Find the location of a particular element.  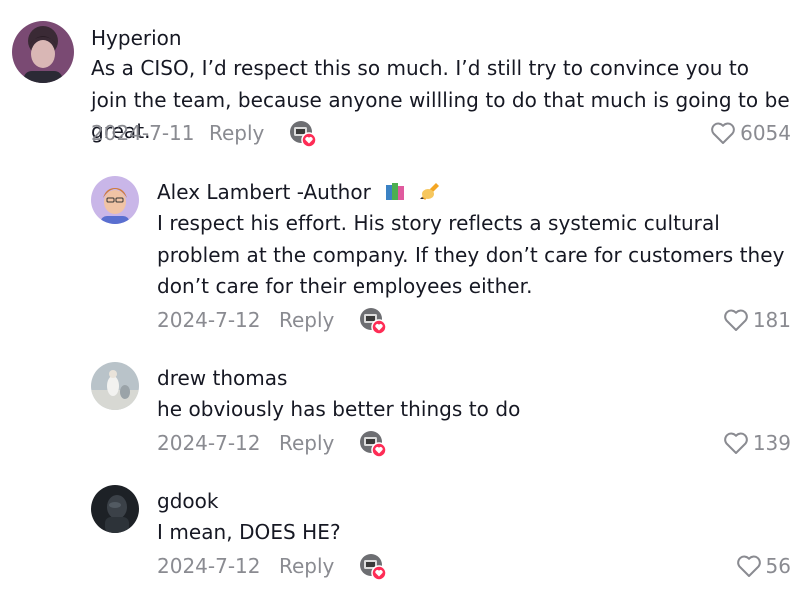

like-button: 181 is located at coordinates (757, 320).